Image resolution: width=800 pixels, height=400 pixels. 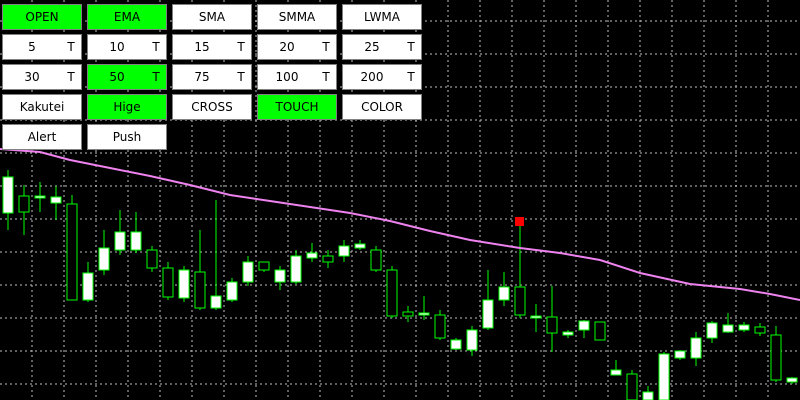 What do you see at coordinates (127, 107) in the screenshot?
I see `hige-button: Hige` at bounding box center [127, 107].